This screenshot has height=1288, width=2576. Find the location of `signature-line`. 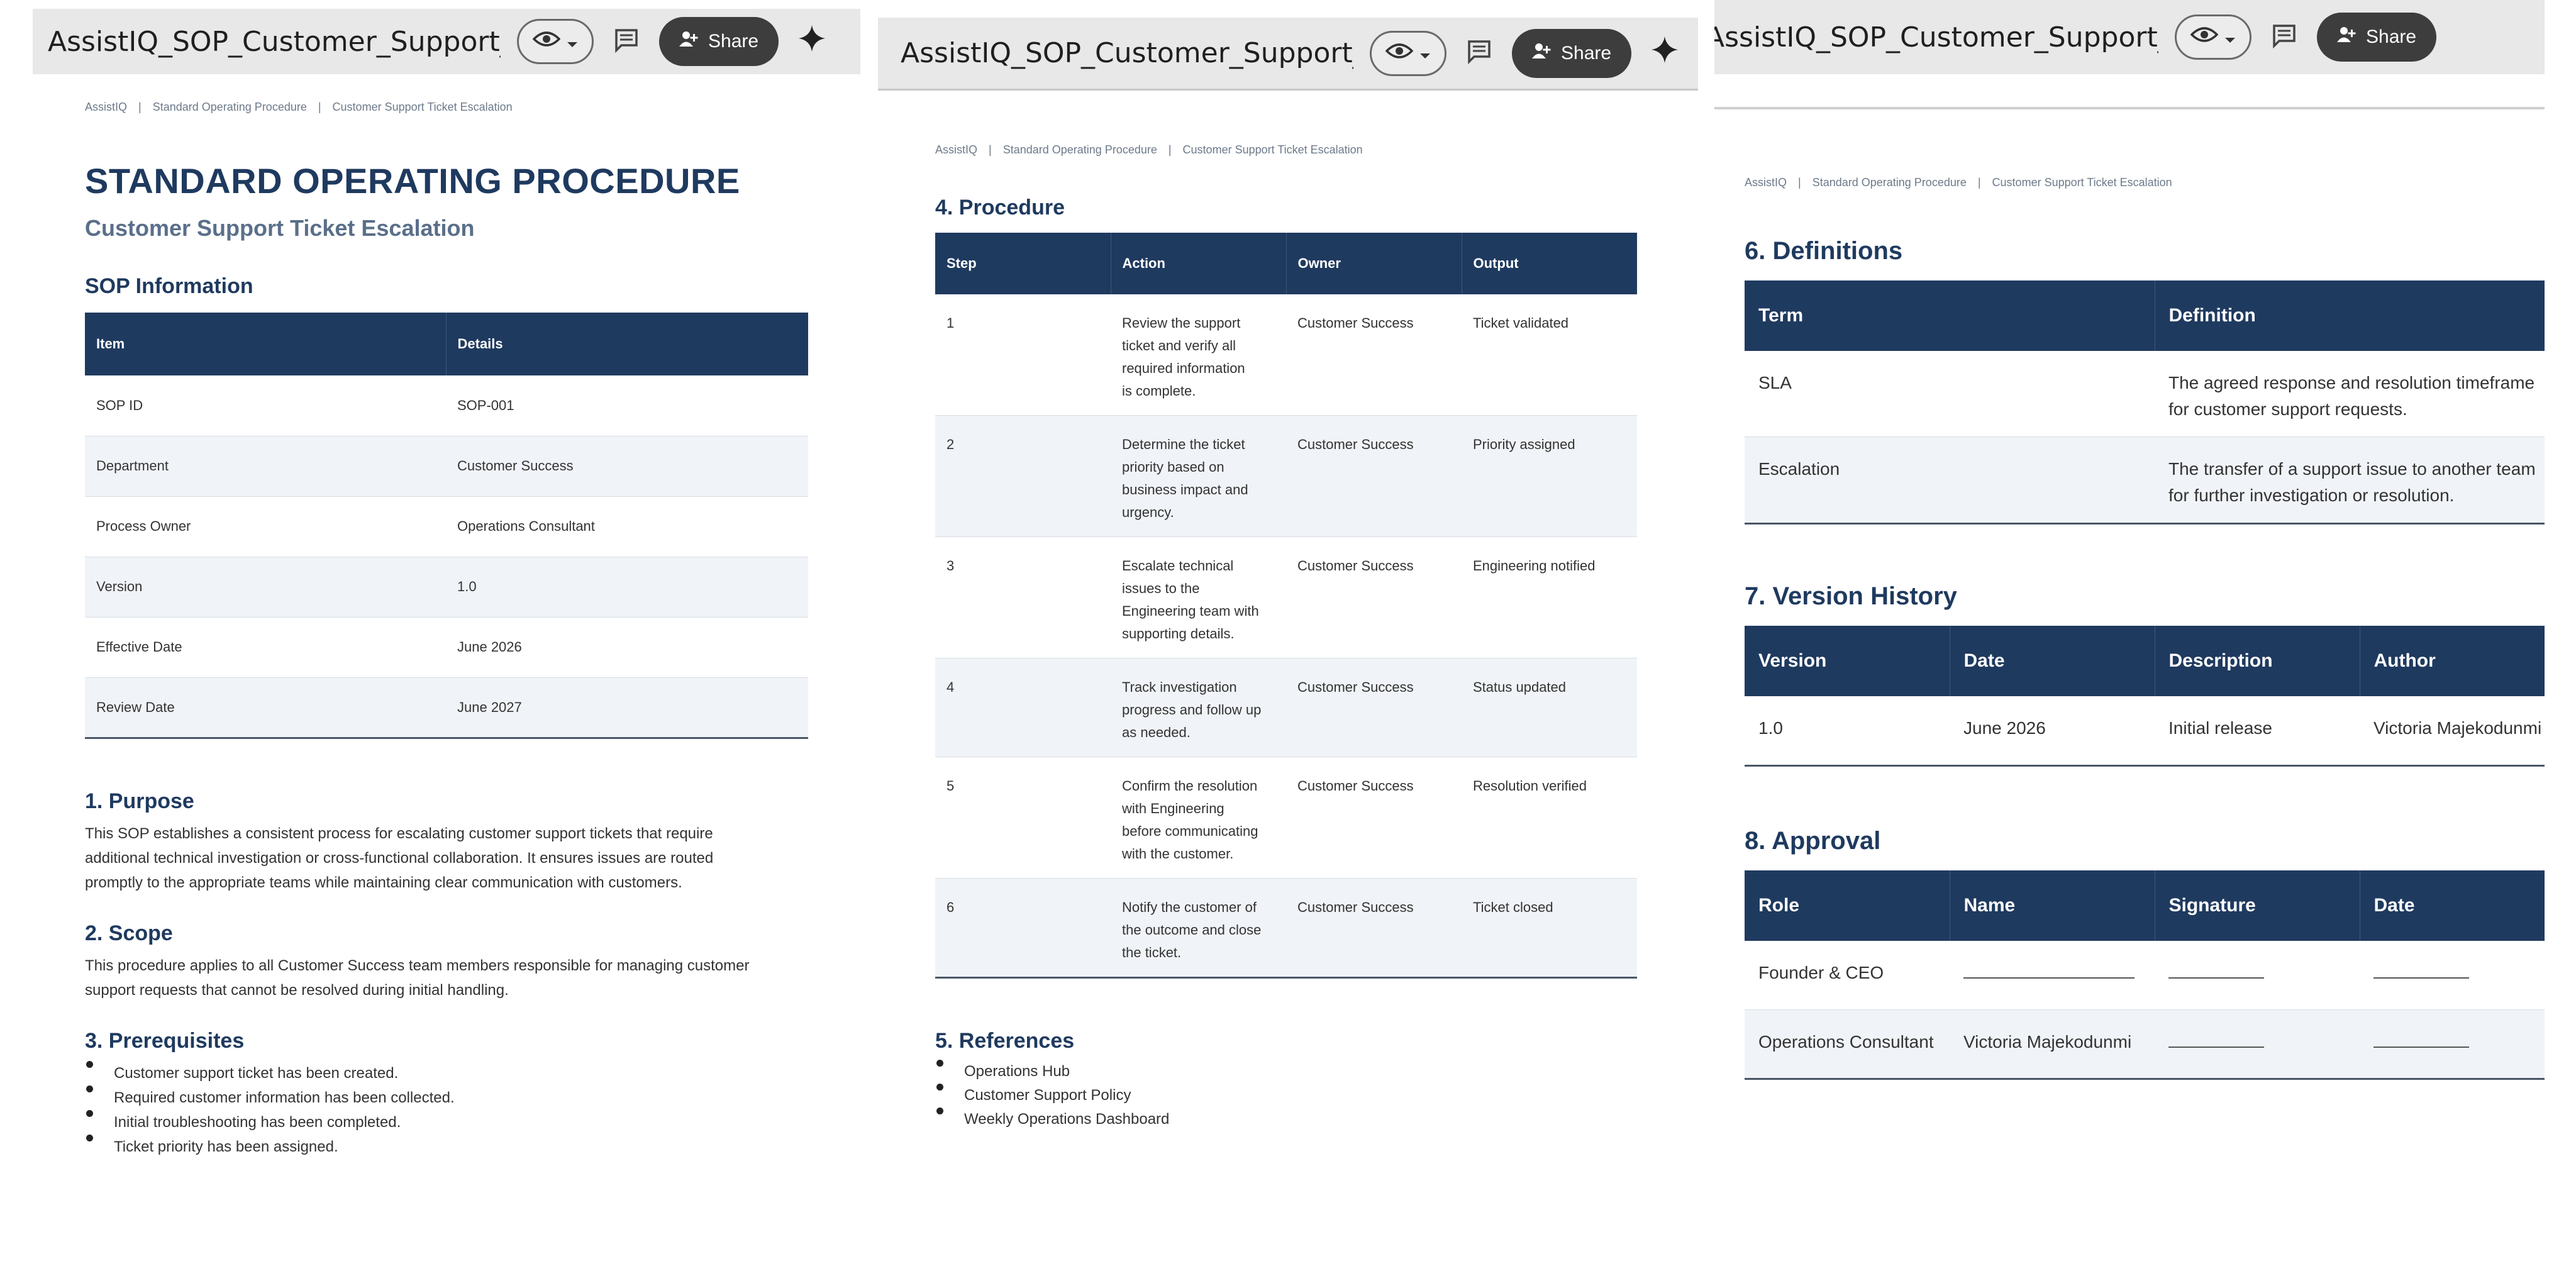

signature-line is located at coordinates (2257, 1044).